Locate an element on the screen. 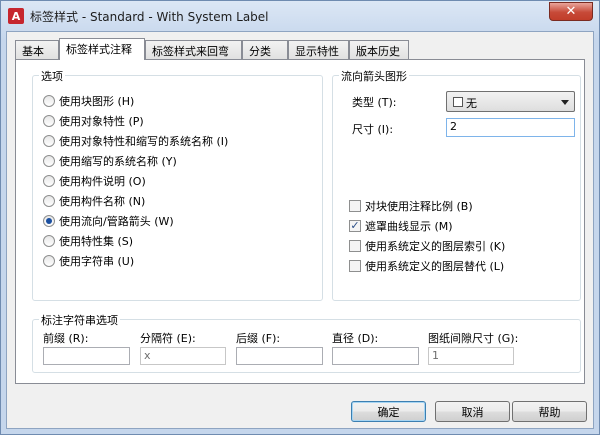 Image resolution: width=600 pixels, height=435 pixels. checkbox-label: 使用系统定义的图层索引 (K) is located at coordinates (435, 246).